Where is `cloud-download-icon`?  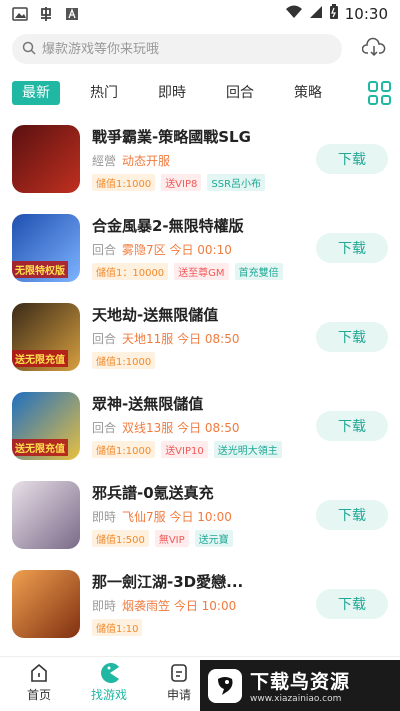 cloud-download-icon is located at coordinates (373, 49).